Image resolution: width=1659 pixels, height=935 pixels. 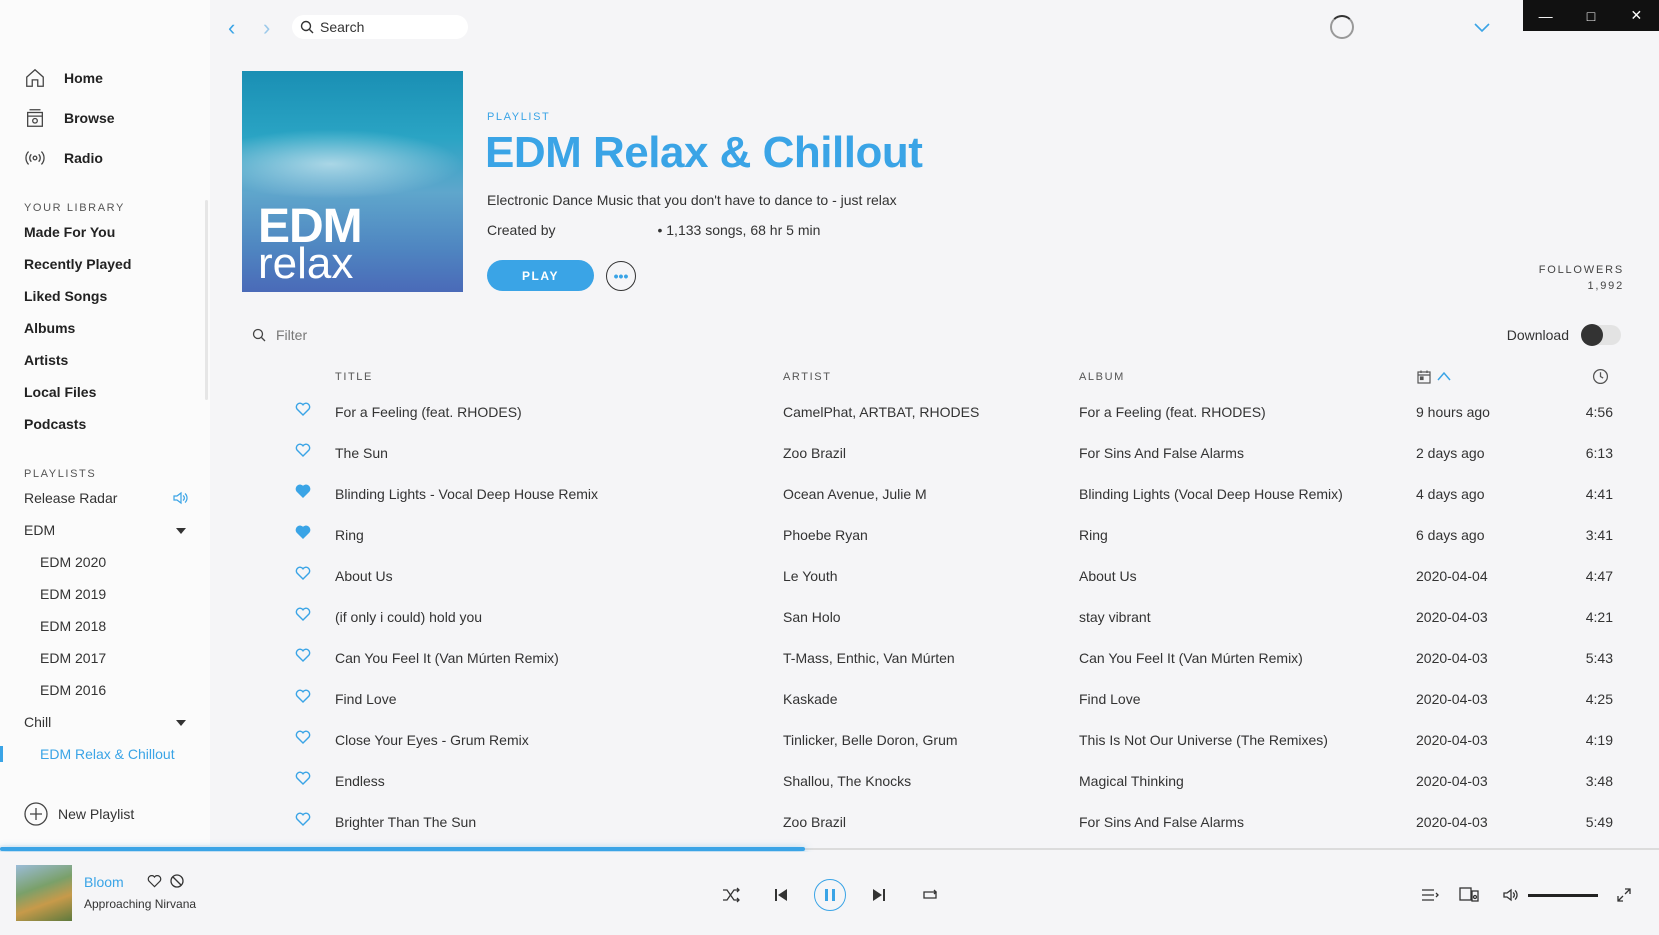 What do you see at coordinates (870, 740) in the screenshot?
I see `track-artist: Tinlicker, Belle Doron, Grum` at bounding box center [870, 740].